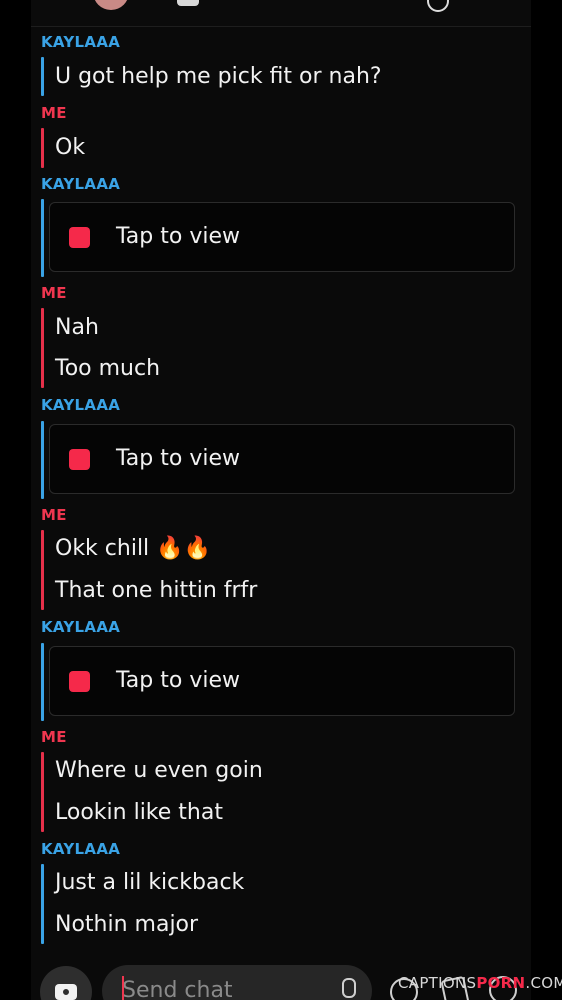 The width and height of the screenshot is (562, 1000). I want to click on message-text: Lookin like that, so click(139, 812).